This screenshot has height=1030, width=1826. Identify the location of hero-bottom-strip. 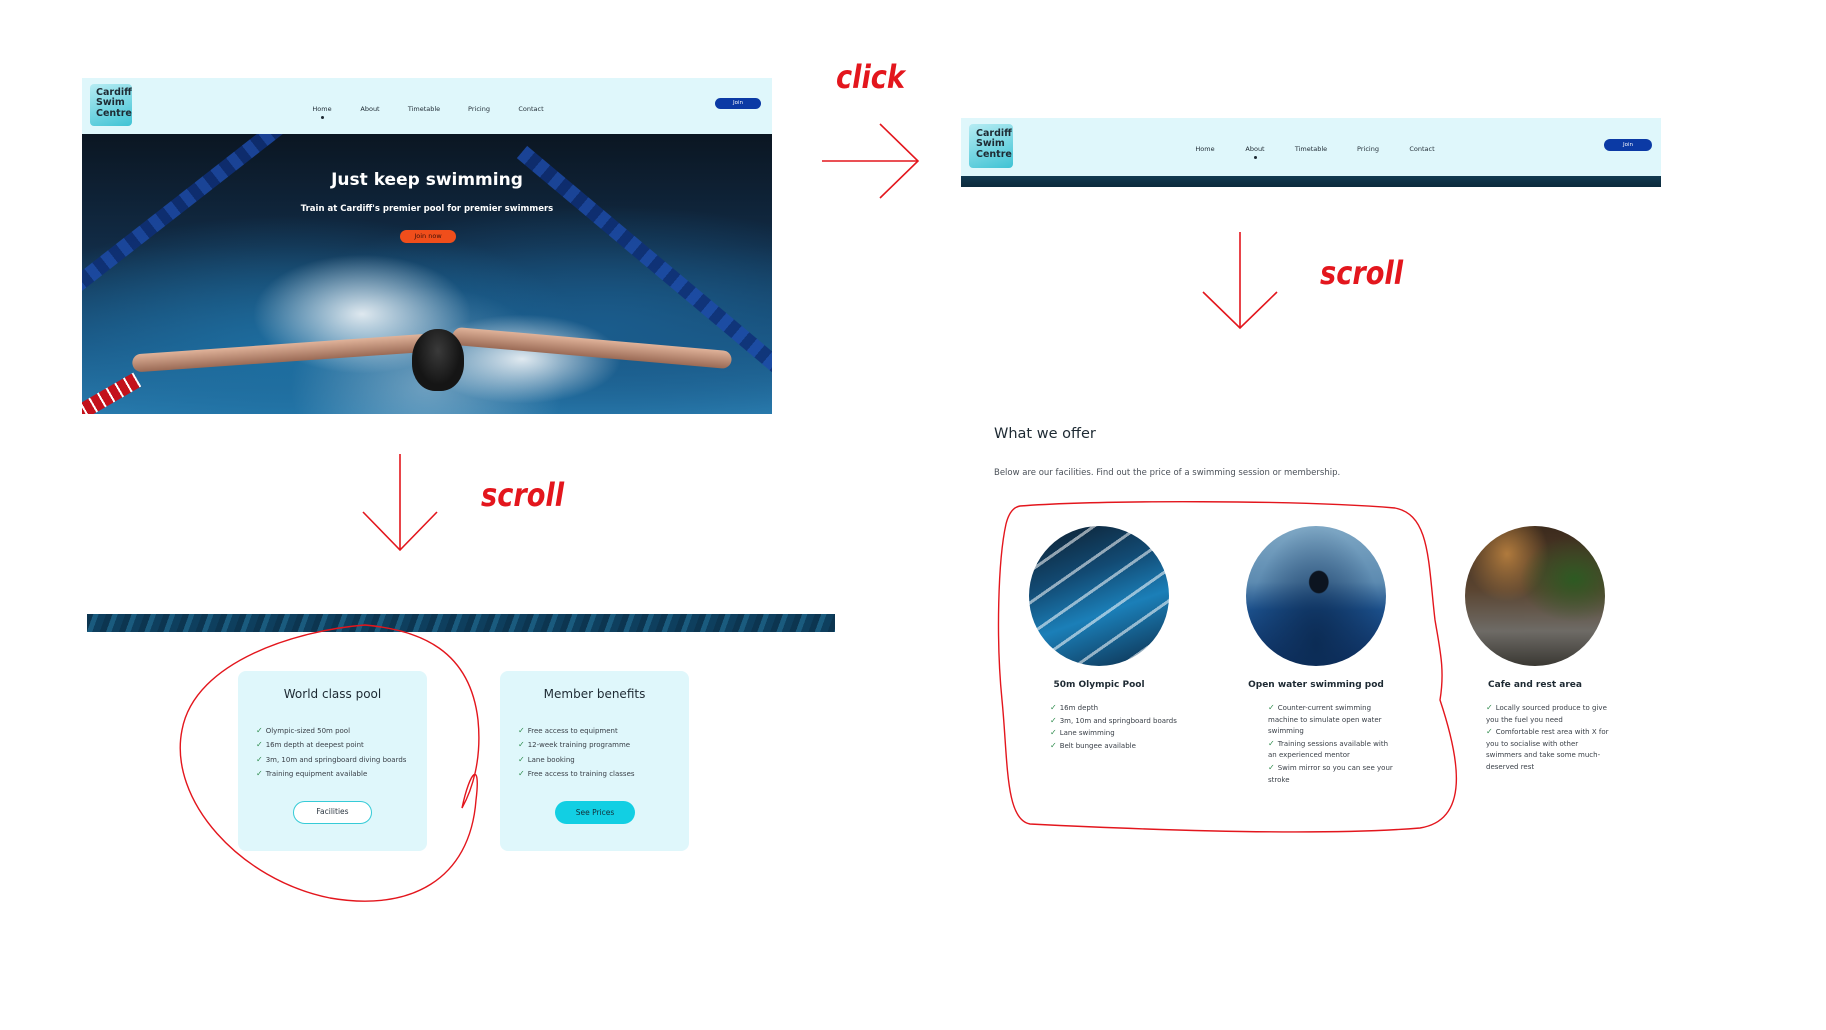
(461, 623).